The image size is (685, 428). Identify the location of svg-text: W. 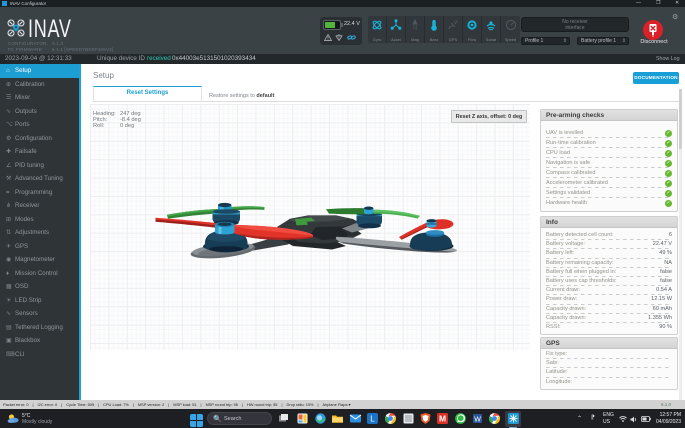
(477, 419).